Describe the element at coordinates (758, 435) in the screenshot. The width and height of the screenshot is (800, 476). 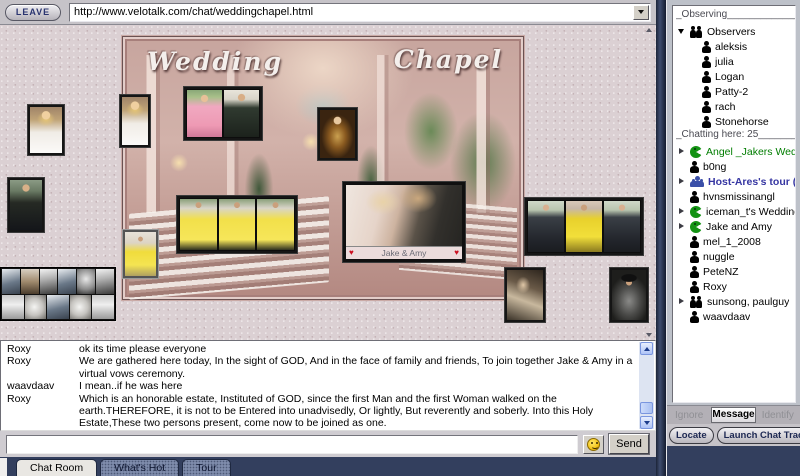
I see `launch-chat-tracker-button: Launch Chat Tracker` at that location.